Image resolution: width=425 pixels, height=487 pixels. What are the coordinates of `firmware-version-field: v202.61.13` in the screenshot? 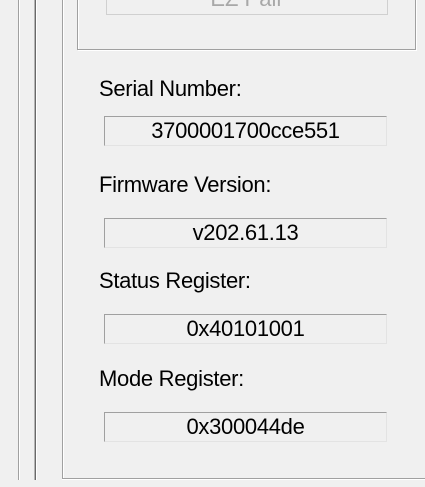 It's located at (245, 233).